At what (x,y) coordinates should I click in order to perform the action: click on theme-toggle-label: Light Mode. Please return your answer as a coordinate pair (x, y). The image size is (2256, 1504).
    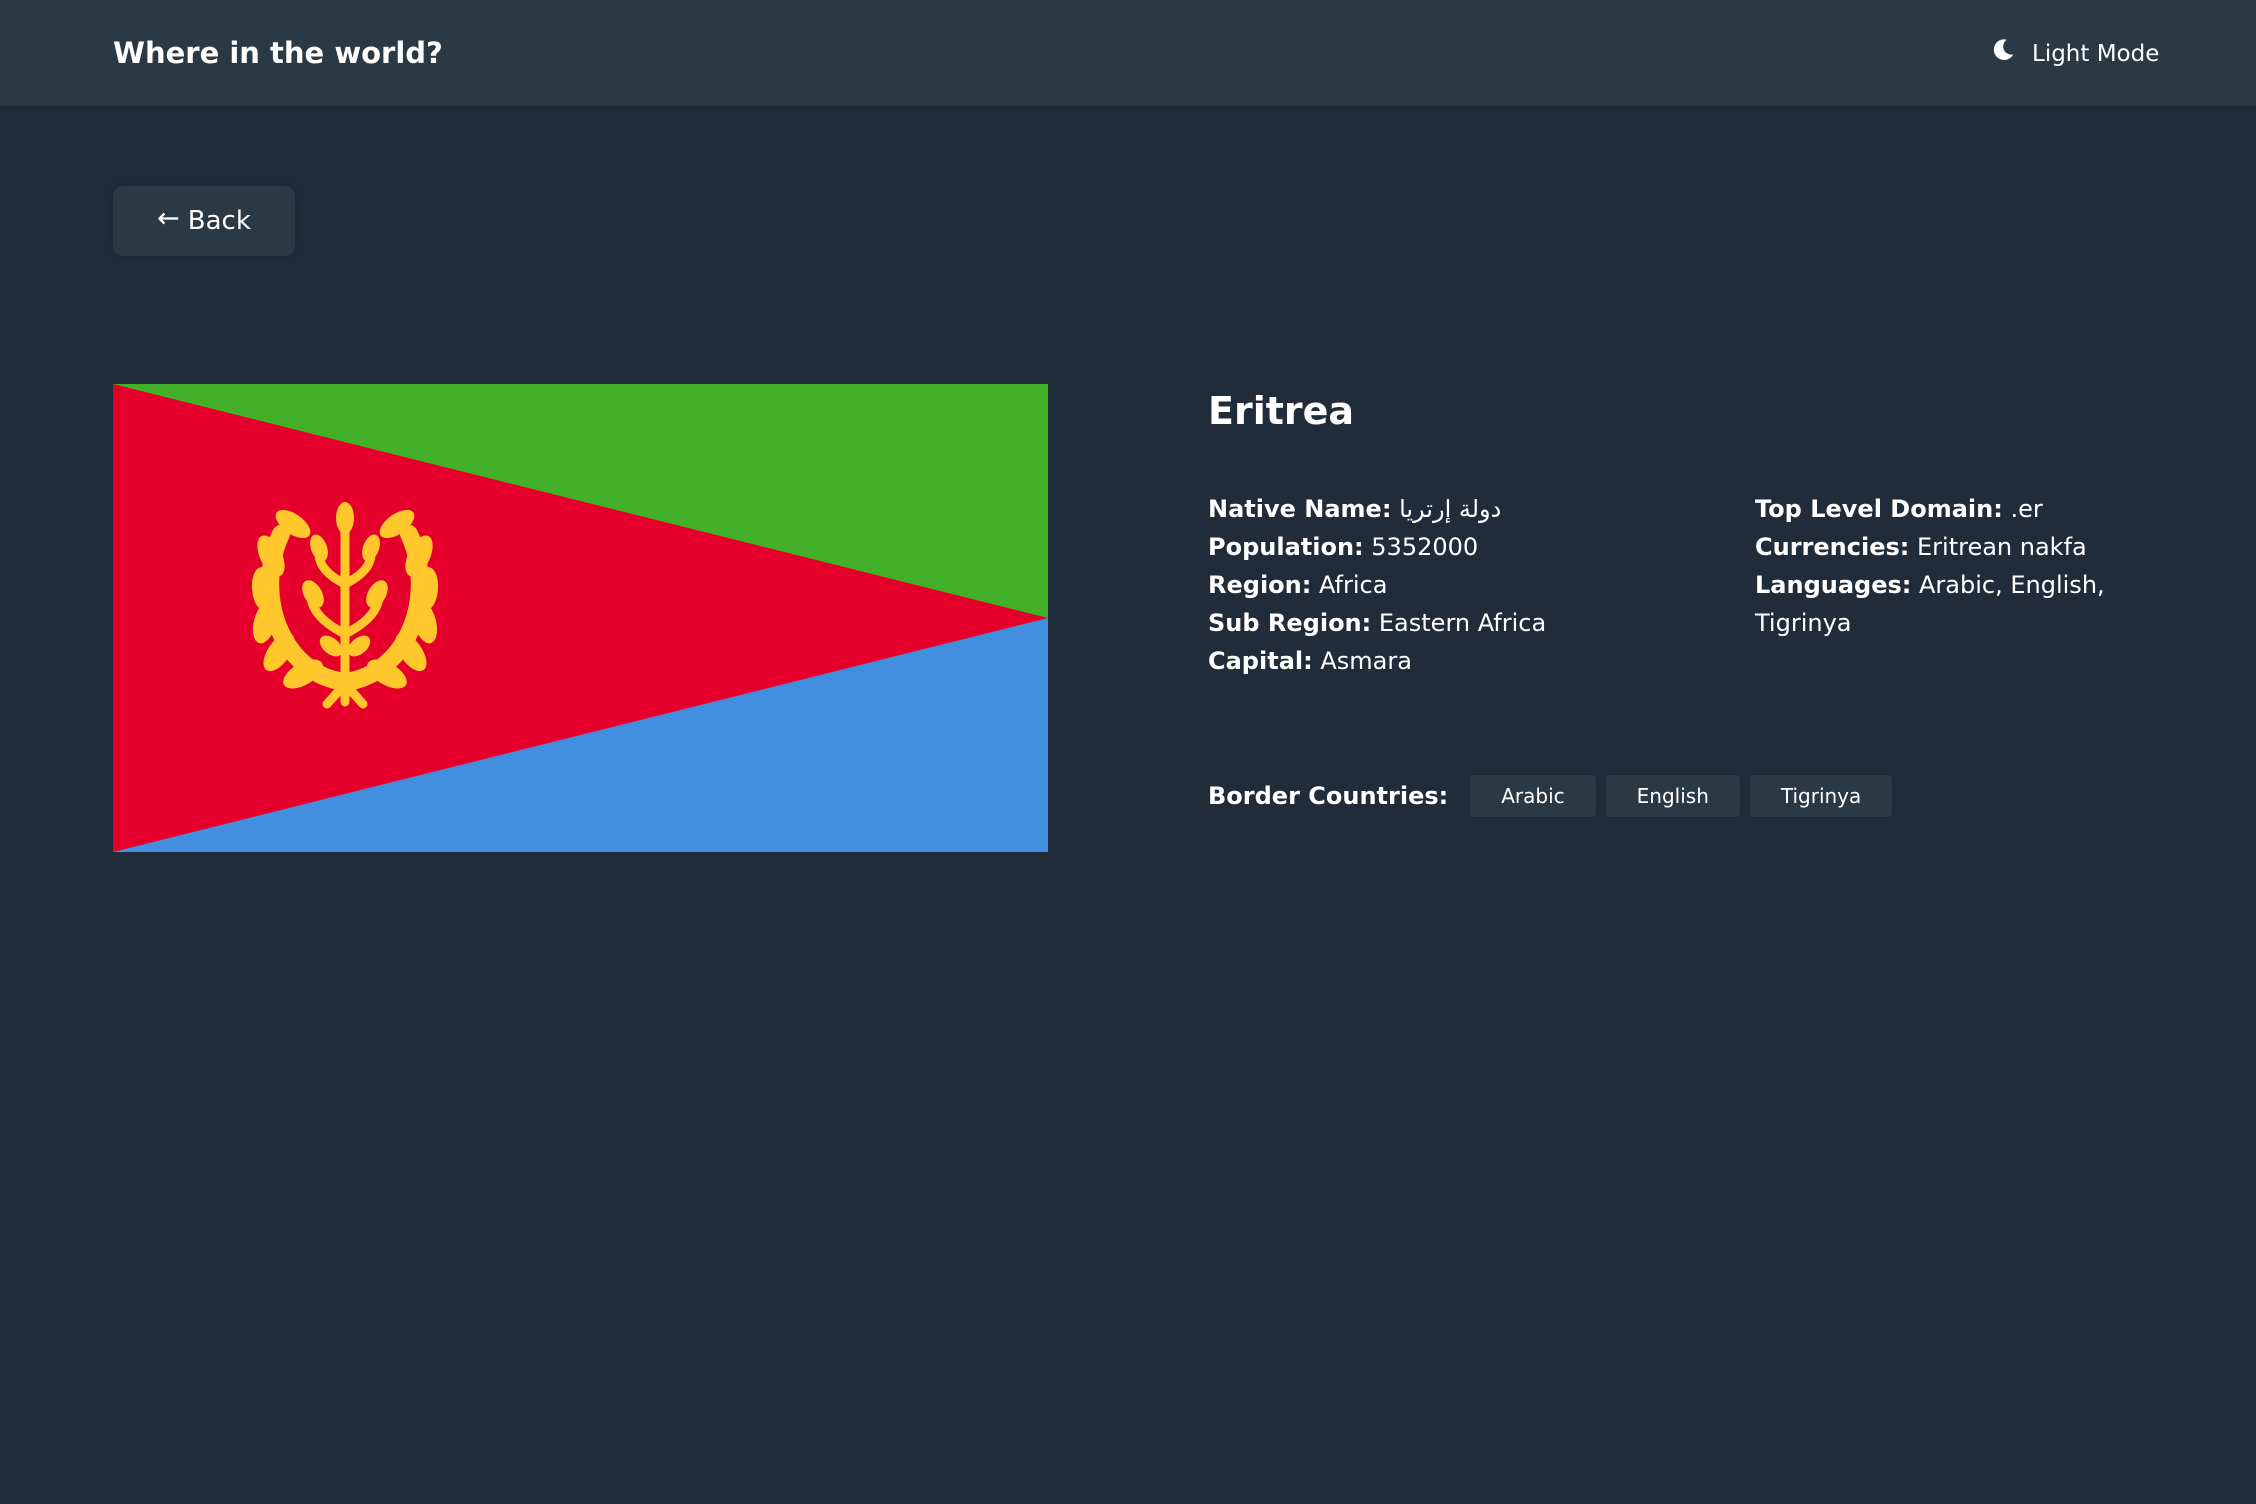
    Looking at the image, I should click on (2096, 54).